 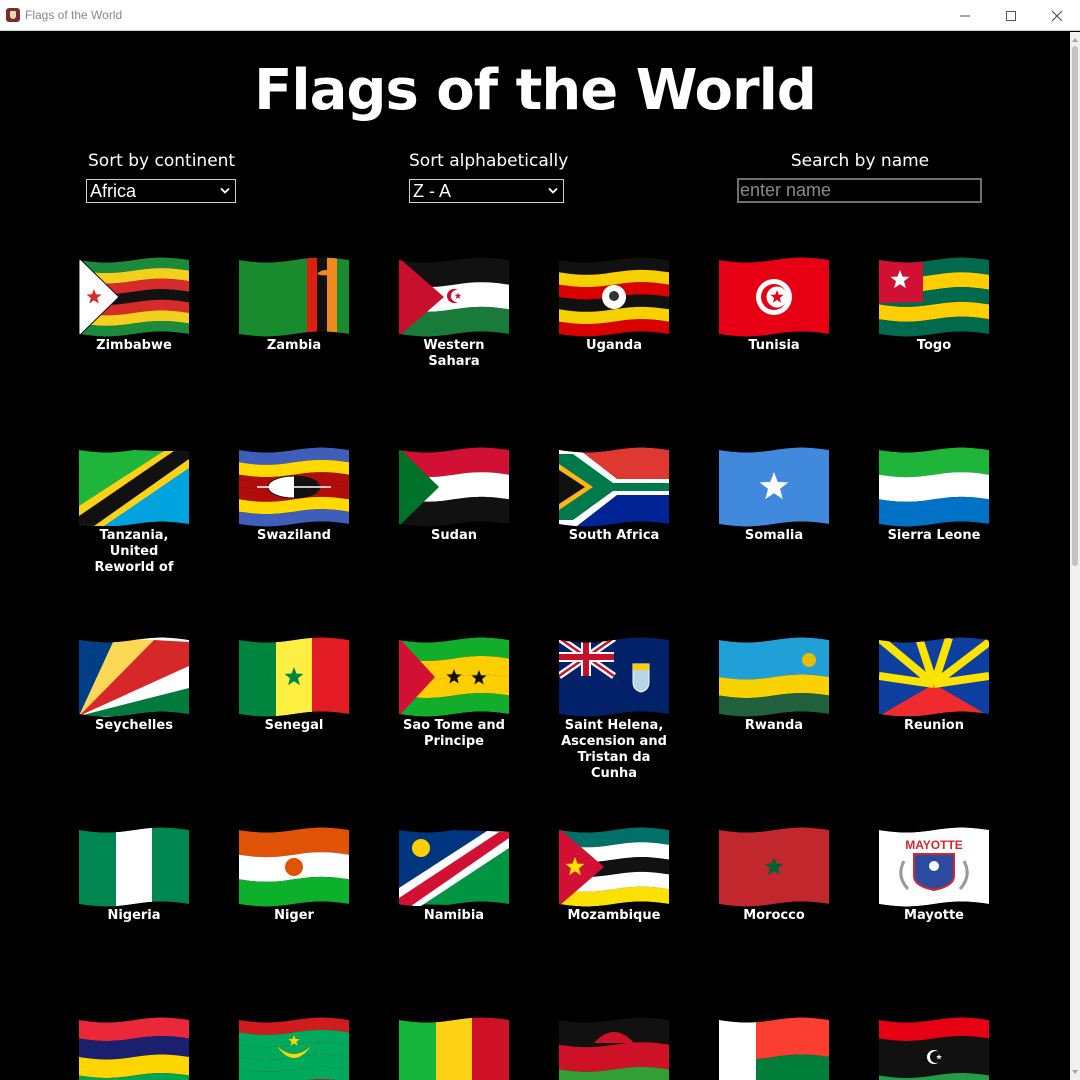 I want to click on western-sahara-flag, so click(x=454, y=297).